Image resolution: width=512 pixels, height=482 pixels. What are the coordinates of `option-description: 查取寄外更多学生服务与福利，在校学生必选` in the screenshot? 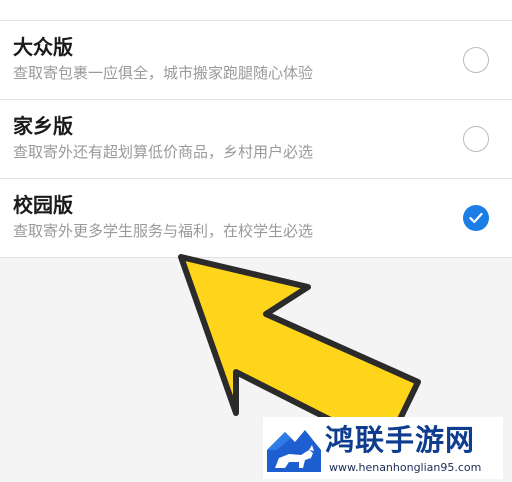 It's located at (163, 231).